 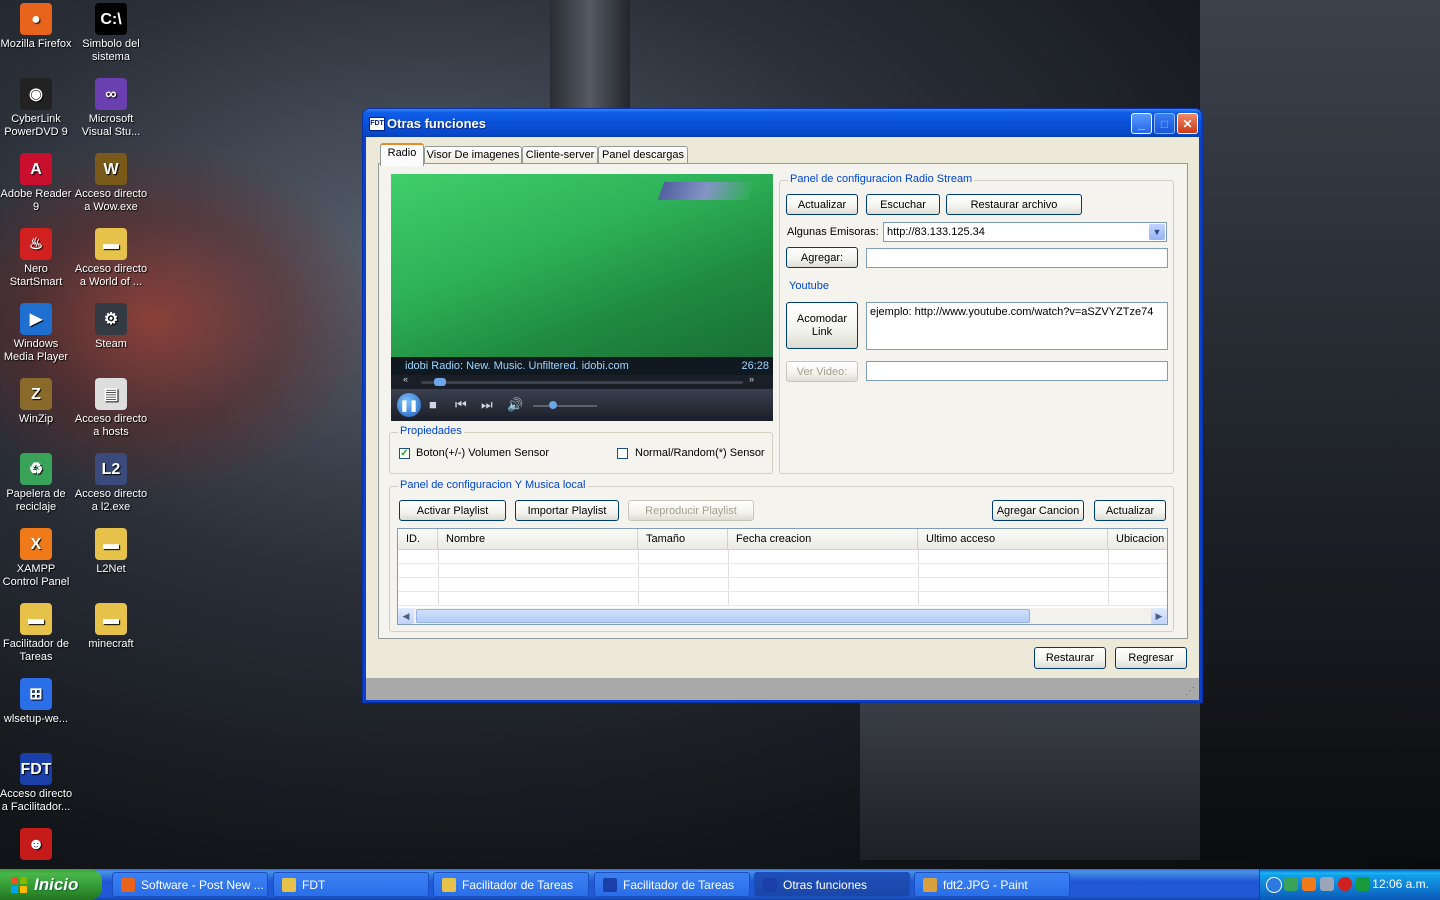 What do you see at coordinates (111, 408) in the screenshot?
I see `desktop-icon: ▤ Acceso directo a hosts` at bounding box center [111, 408].